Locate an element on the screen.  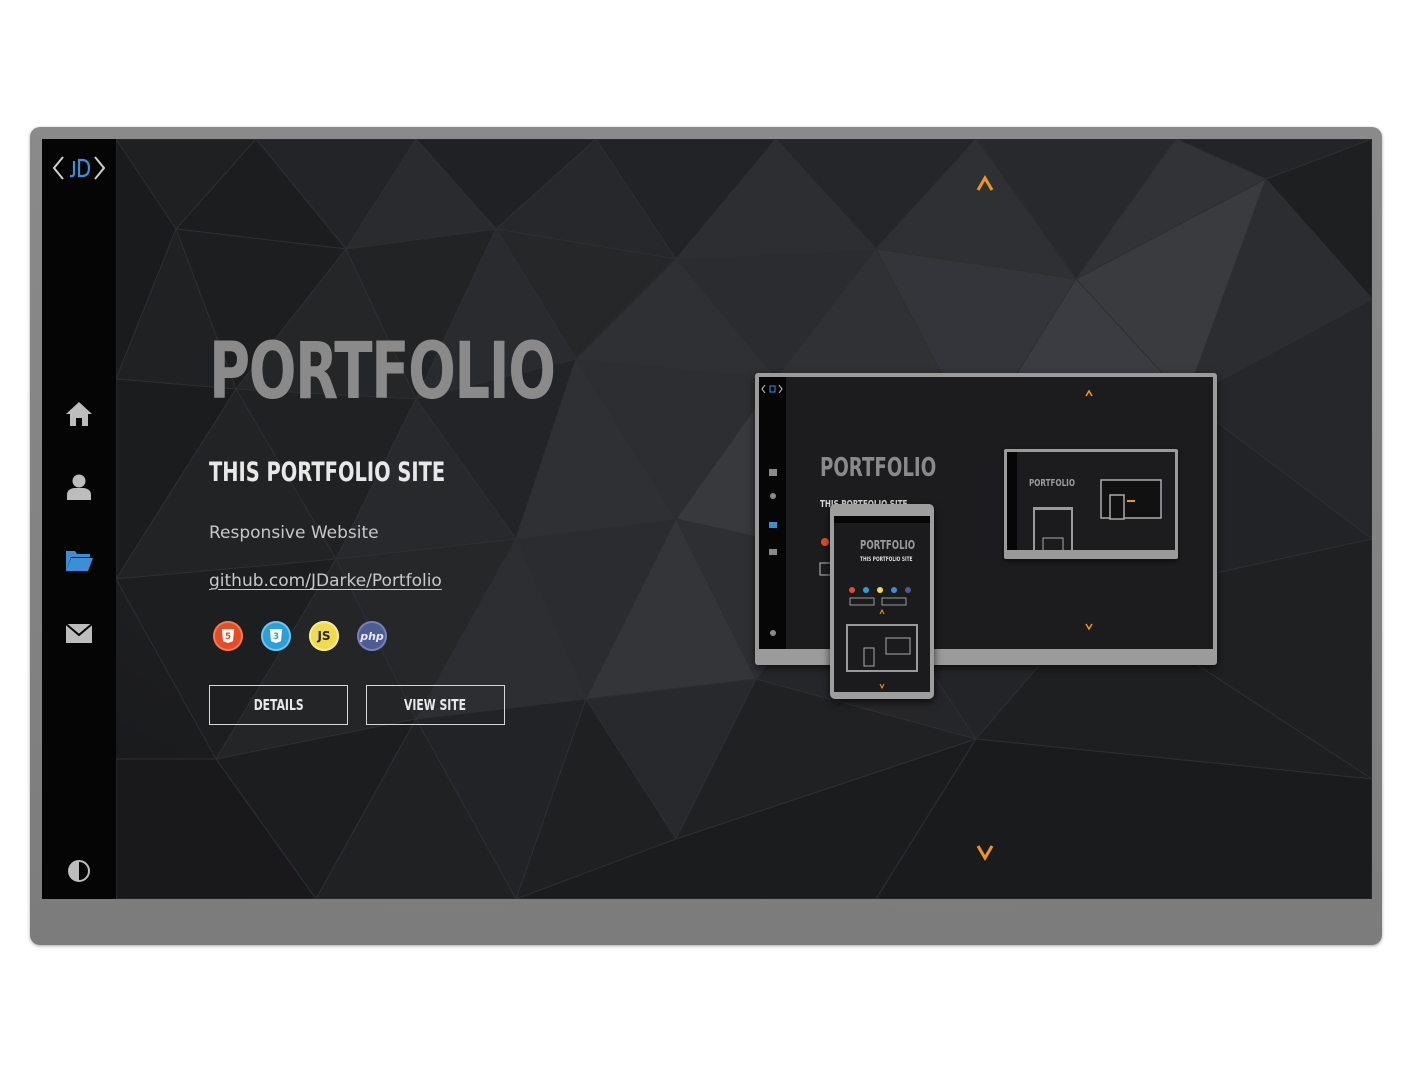
previous-arrow-icon is located at coordinates (985, 184).